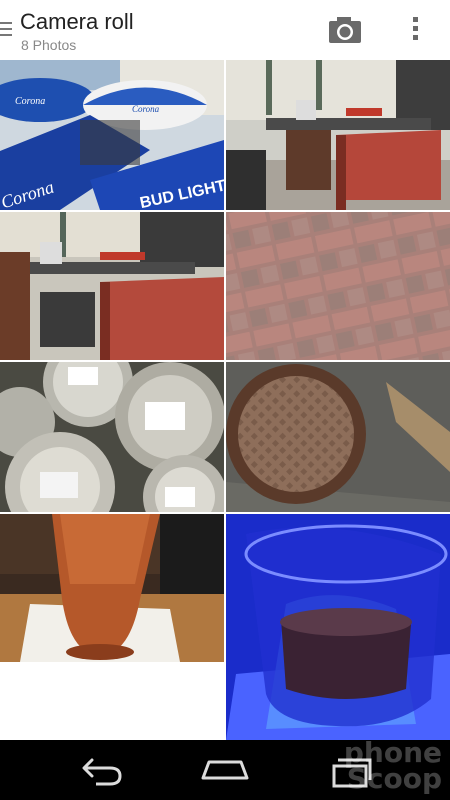  Describe the element at coordinates (146, 109) in the screenshot. I see `umbrella-brand-2: Corona` at that location.